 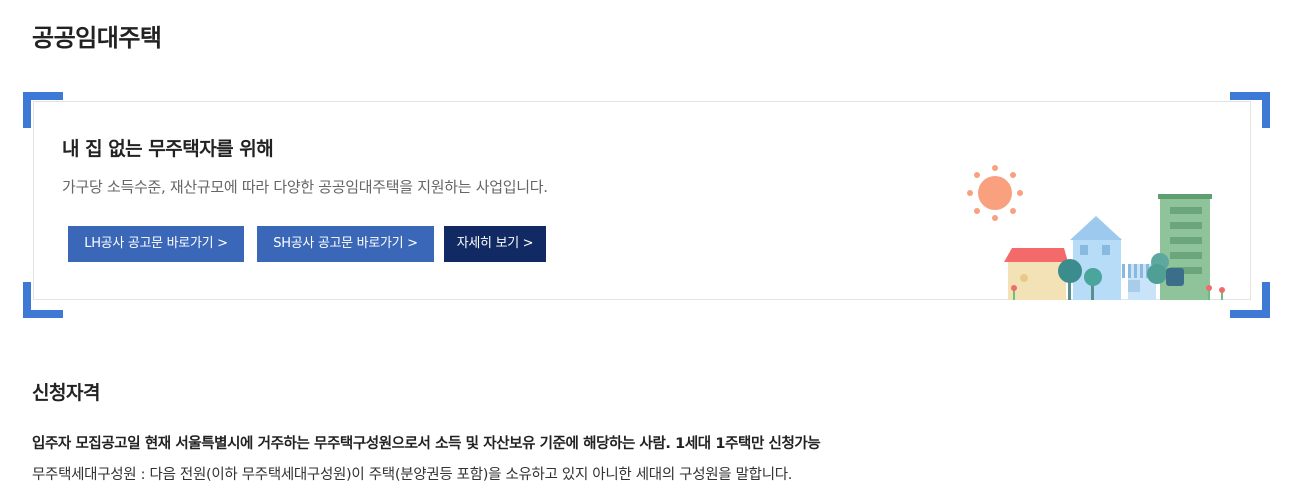 I want to click on view-details-button: 자세히 보기 >, so click(x=495, y=244).